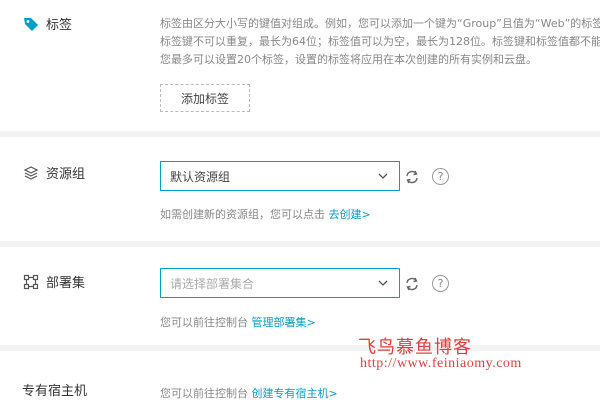 This screenshot has width=600, height=406. I want to click on dedicated-host-hint: 您可以前往控制台 创建专有宿主机>, so click(249, 393).